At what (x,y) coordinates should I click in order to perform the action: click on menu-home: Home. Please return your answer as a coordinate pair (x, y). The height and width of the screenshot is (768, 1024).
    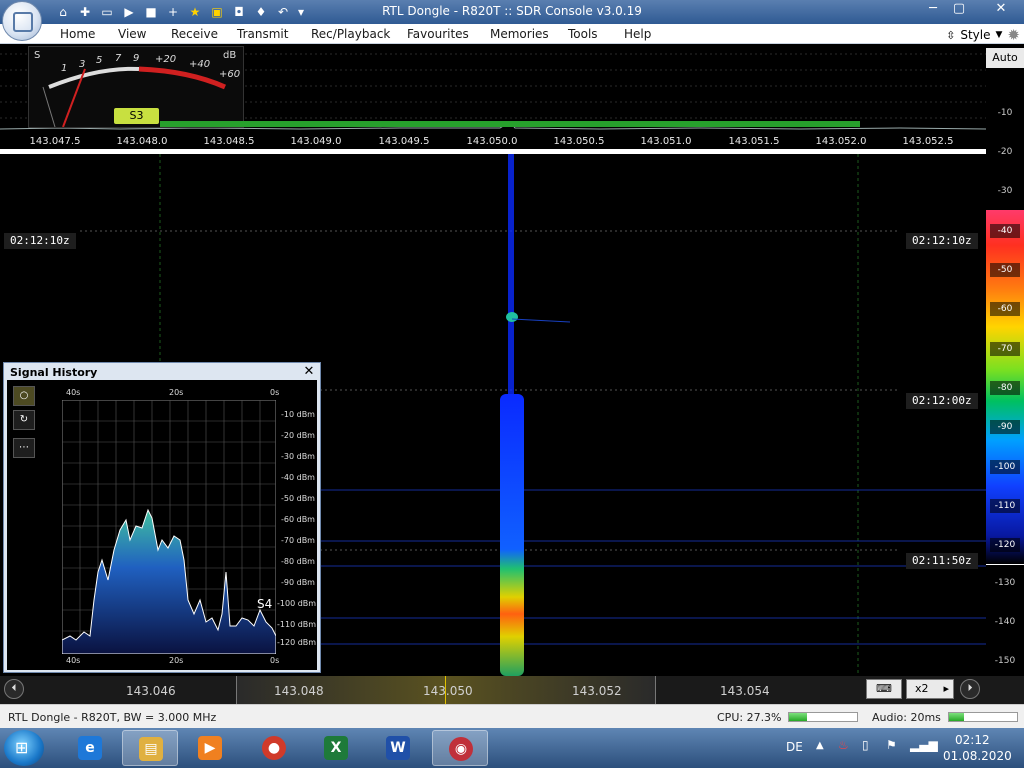
    Looking at the image, I should click on (77, 34).